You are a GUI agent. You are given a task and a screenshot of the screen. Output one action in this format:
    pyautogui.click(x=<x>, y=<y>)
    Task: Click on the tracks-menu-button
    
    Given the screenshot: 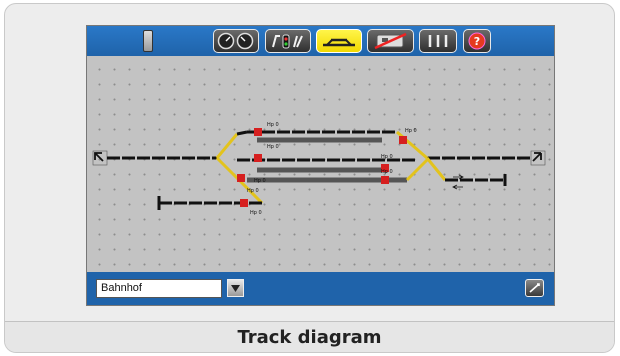 What is the action you would take?
    pyautogui.click(x=438, y=41)
    